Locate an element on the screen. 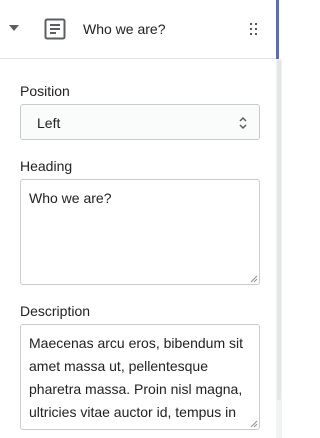  heading-textarea-value: Who we are? is located at coordinates (70, 198).